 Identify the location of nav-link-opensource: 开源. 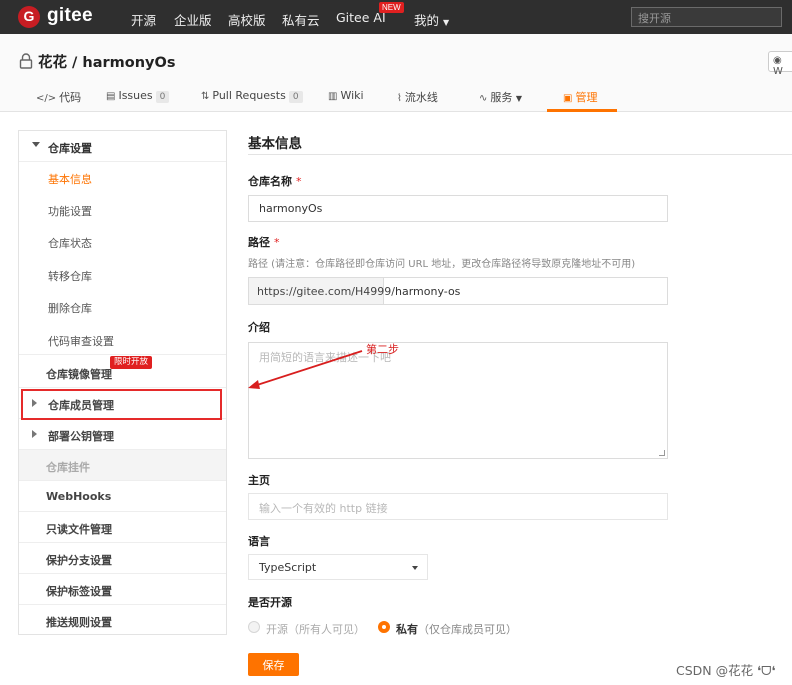
(143, 19).